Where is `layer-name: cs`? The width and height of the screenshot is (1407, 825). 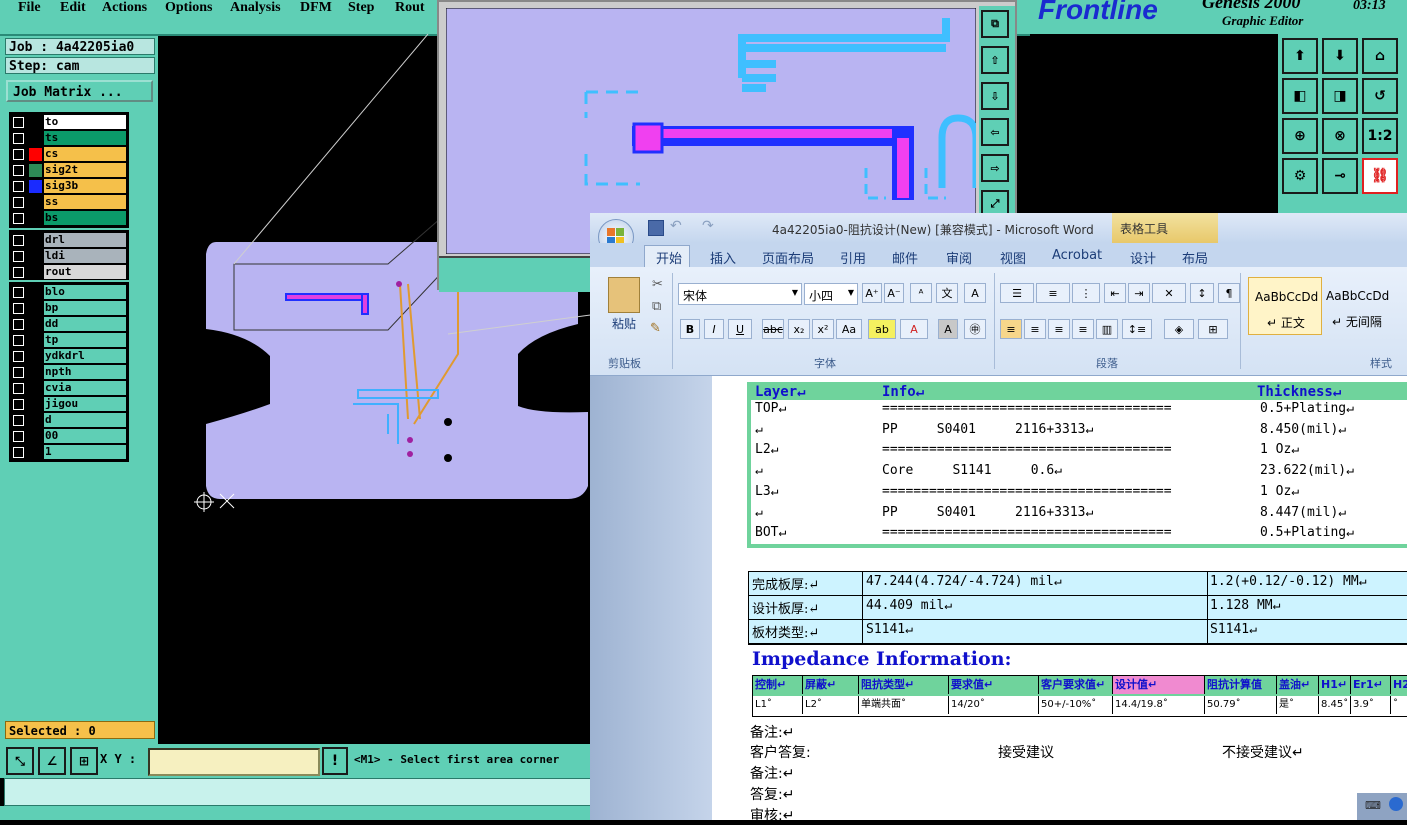
layer-name: cs is located at coordinates (85, 154).